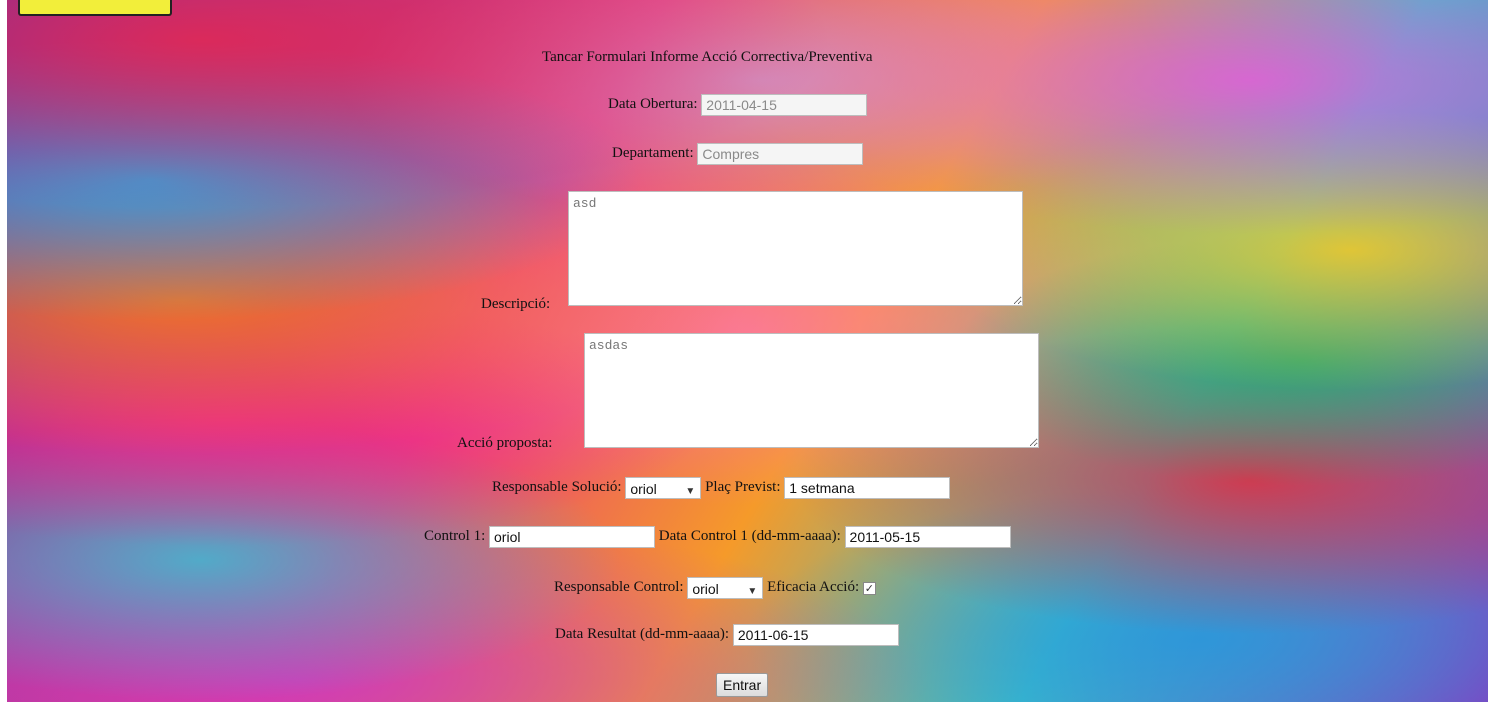 This screenshot has width=1496, height=702. What do you see at coordinates (813, 587) in the screenshot?
I see `eficacia-accio-label: Eficacia Acció:` at bounding box center [813, 587].